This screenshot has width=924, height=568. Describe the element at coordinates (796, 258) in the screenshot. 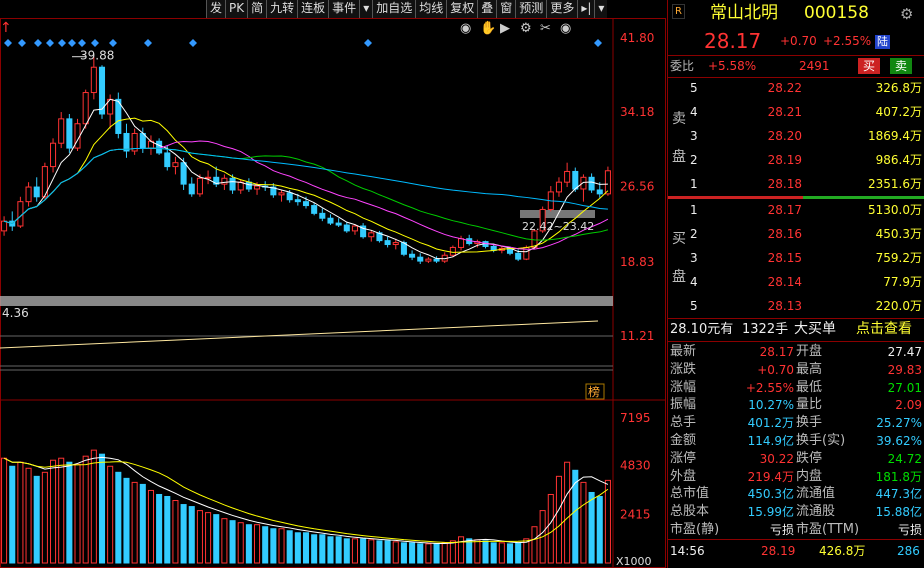

I see `bid-level-3: 3 28.15 759.2万` at that location.